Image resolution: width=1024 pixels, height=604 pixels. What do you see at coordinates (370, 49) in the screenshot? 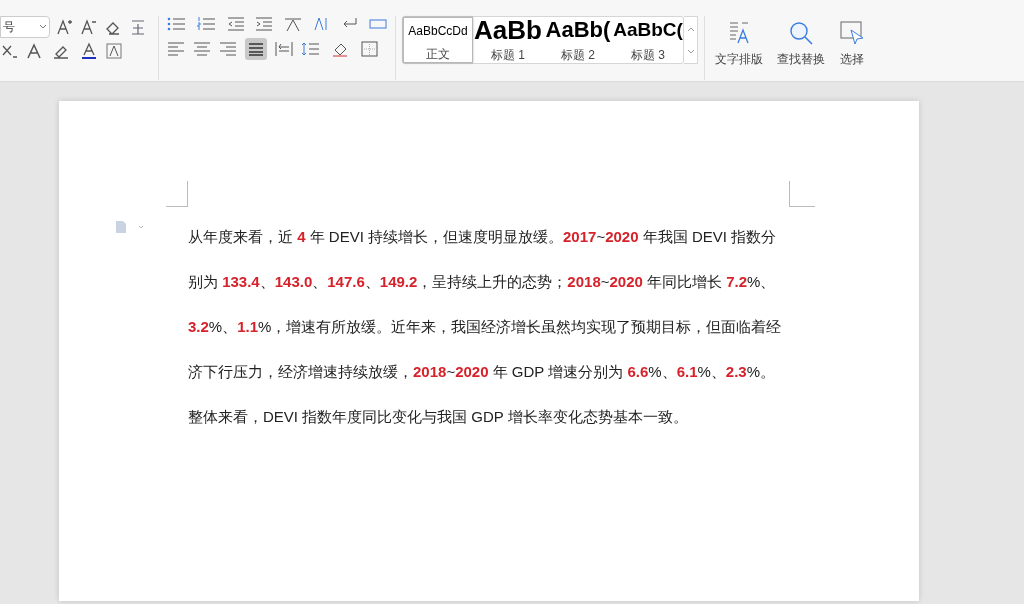
I see `borders-icon` at bounding box center [370, 49].